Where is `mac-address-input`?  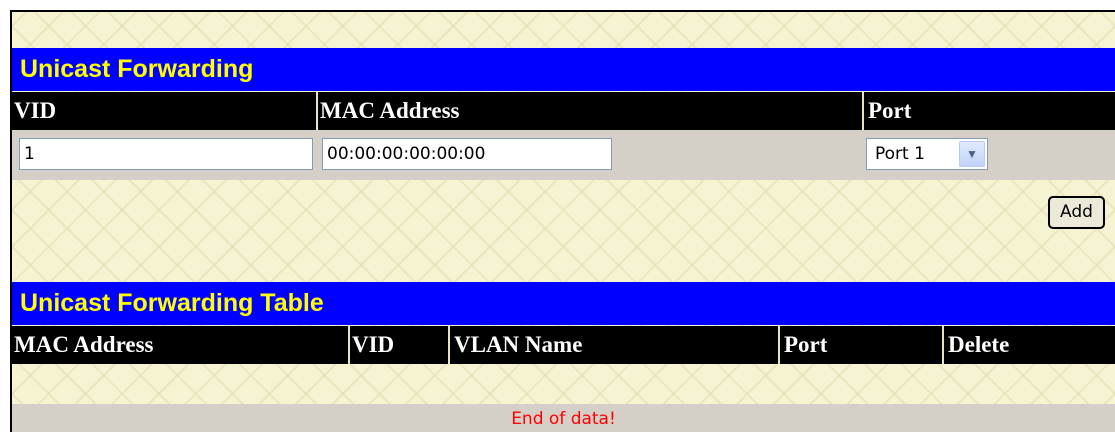 mac-address-input is located at coordinates (467, 154).